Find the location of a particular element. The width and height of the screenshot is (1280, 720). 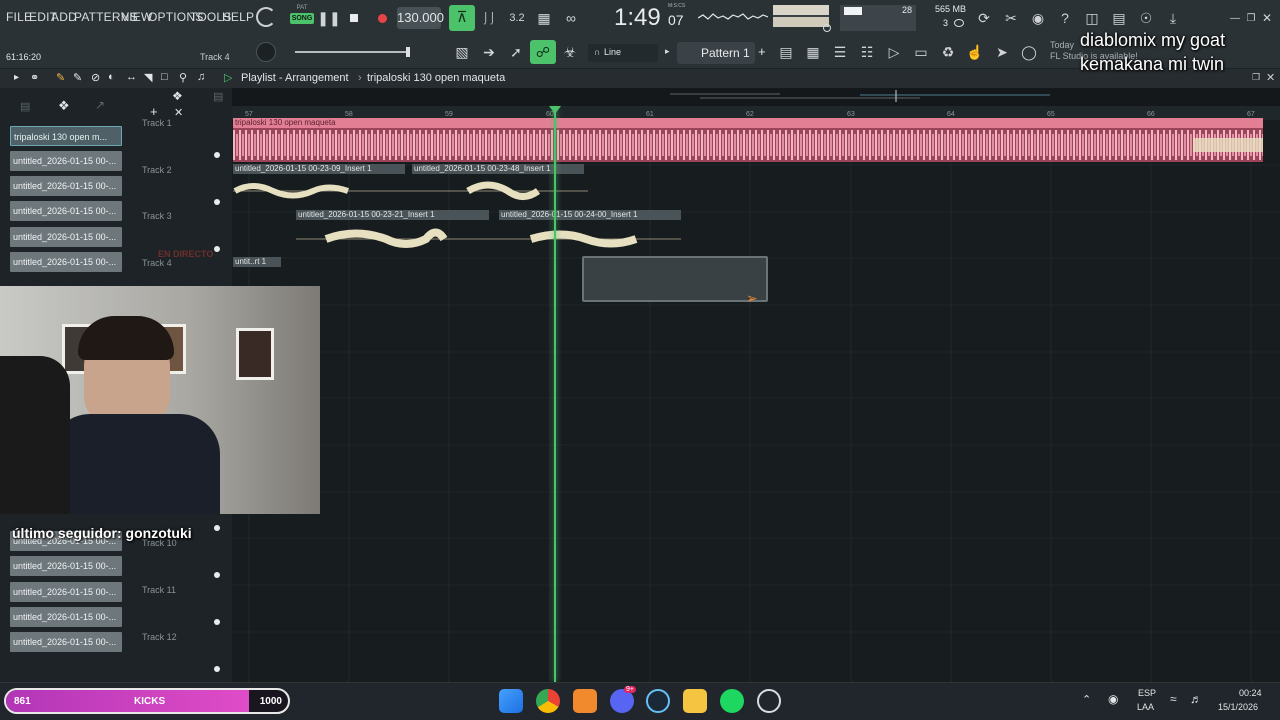

pat-song-toggle: PAT SONG is located at coordinates (302, 18).